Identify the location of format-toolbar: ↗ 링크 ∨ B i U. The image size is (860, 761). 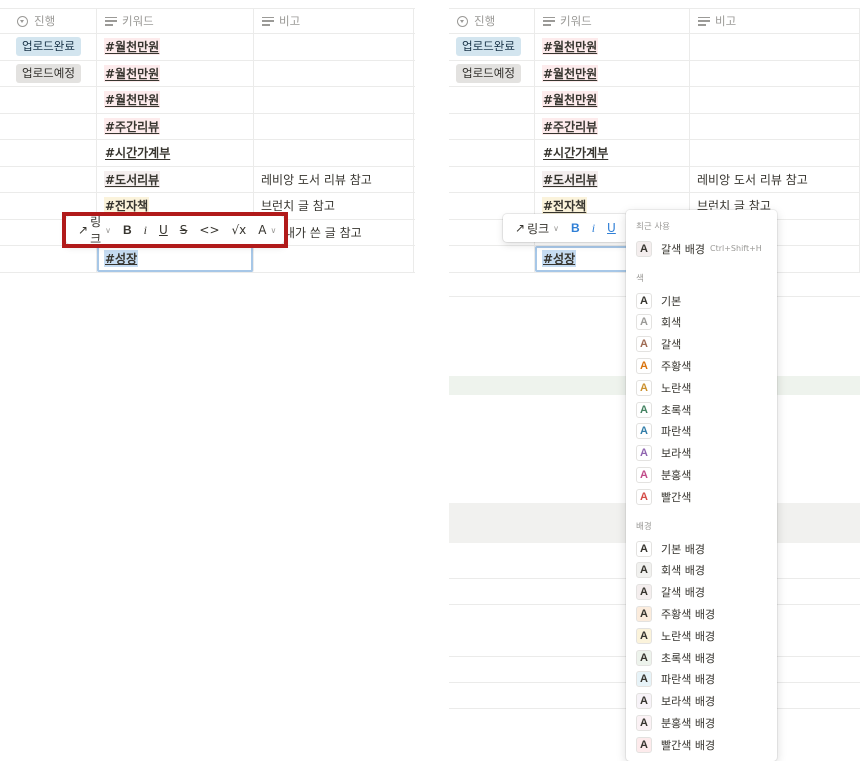
(565, 228).